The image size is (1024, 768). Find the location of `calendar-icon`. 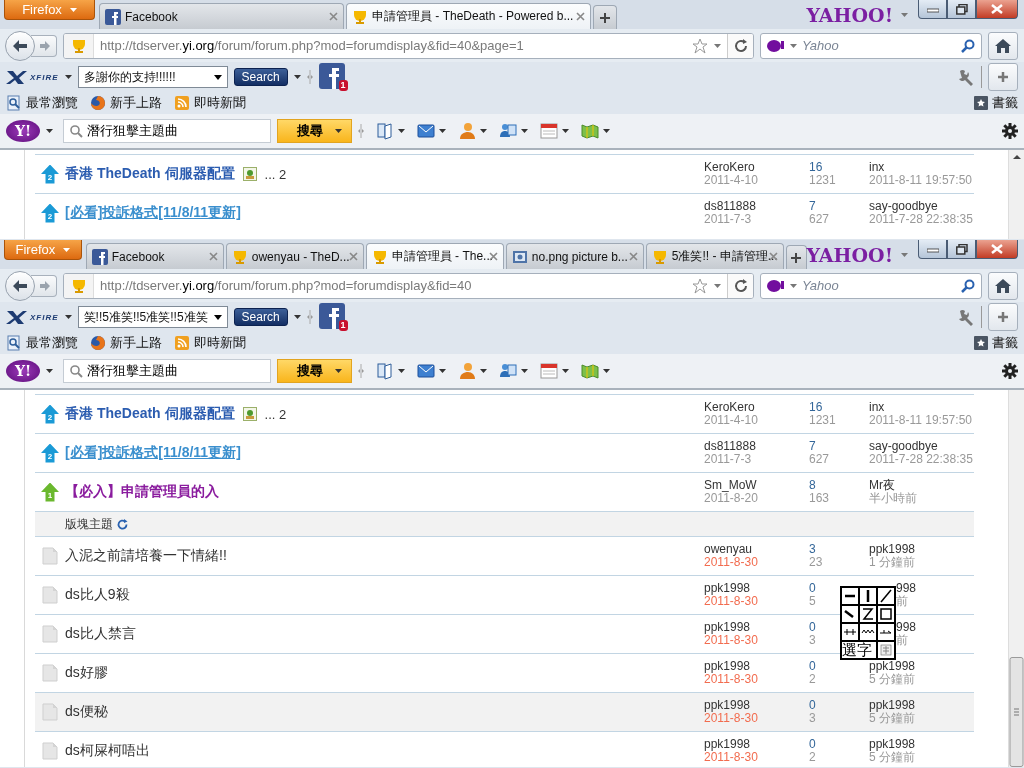

calendar-icon is located at coordinates (549, 371).